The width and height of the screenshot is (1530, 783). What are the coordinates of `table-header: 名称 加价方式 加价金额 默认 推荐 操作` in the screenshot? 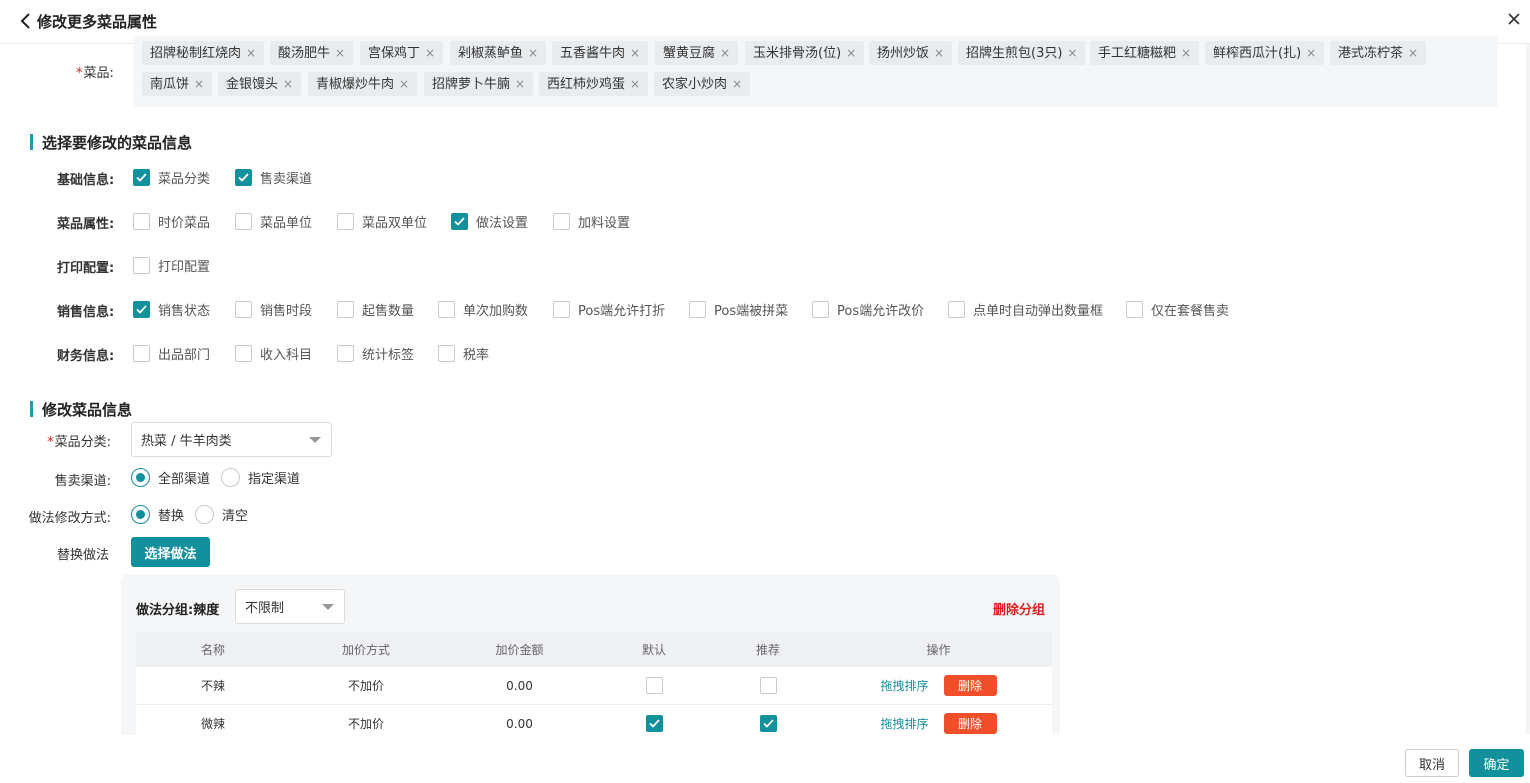 It's located at (594, 649).